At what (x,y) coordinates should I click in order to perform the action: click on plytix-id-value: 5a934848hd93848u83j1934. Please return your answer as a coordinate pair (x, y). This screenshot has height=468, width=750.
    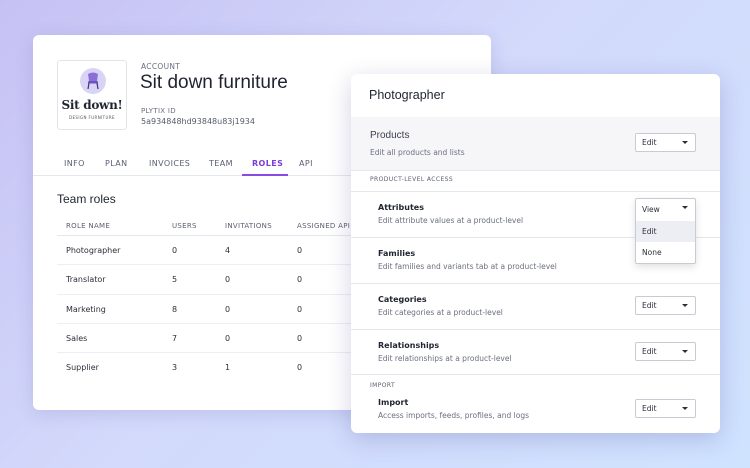
    Looking at the image, I should click on (198, 121).